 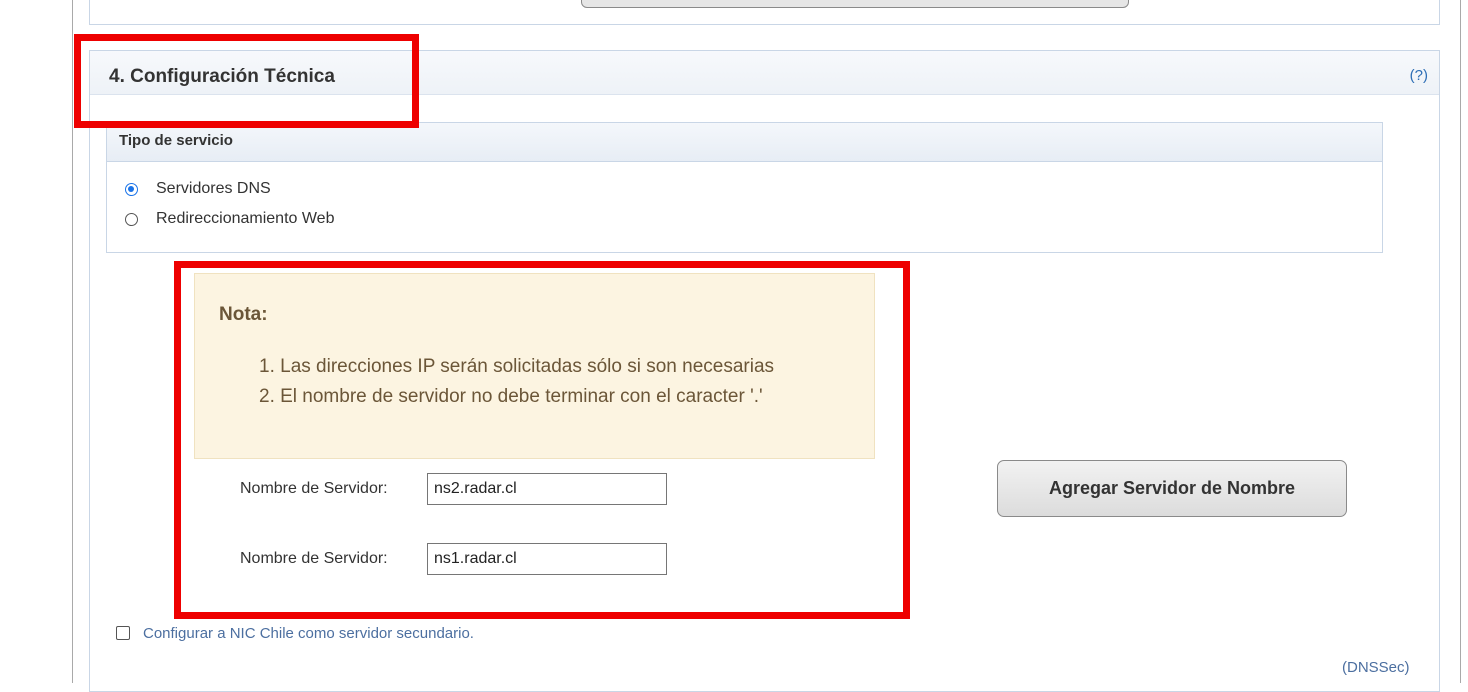 I want to click on page-frame-right, so click(x=1460, y=341).